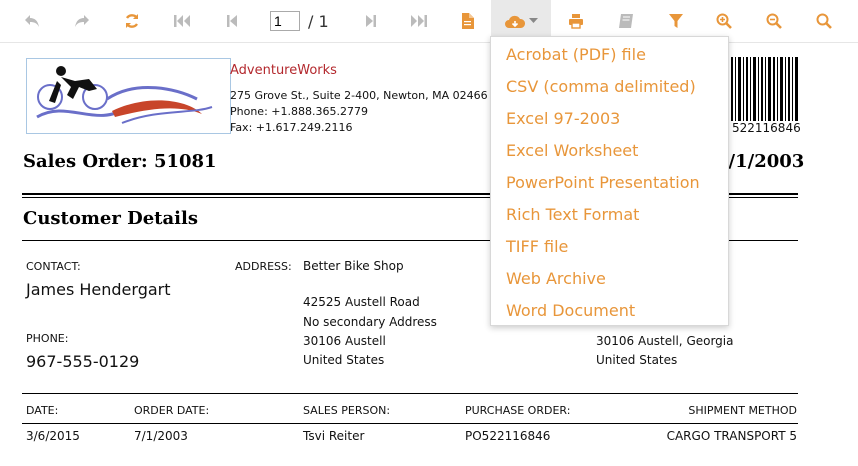 Image resolution: width=858 pixels, height=466 pixels. What do you see at coordinates (609, 215) in the screenshot?
I see `menu-item-rtf: Rich Text Format` at bounding box center [609, 215].